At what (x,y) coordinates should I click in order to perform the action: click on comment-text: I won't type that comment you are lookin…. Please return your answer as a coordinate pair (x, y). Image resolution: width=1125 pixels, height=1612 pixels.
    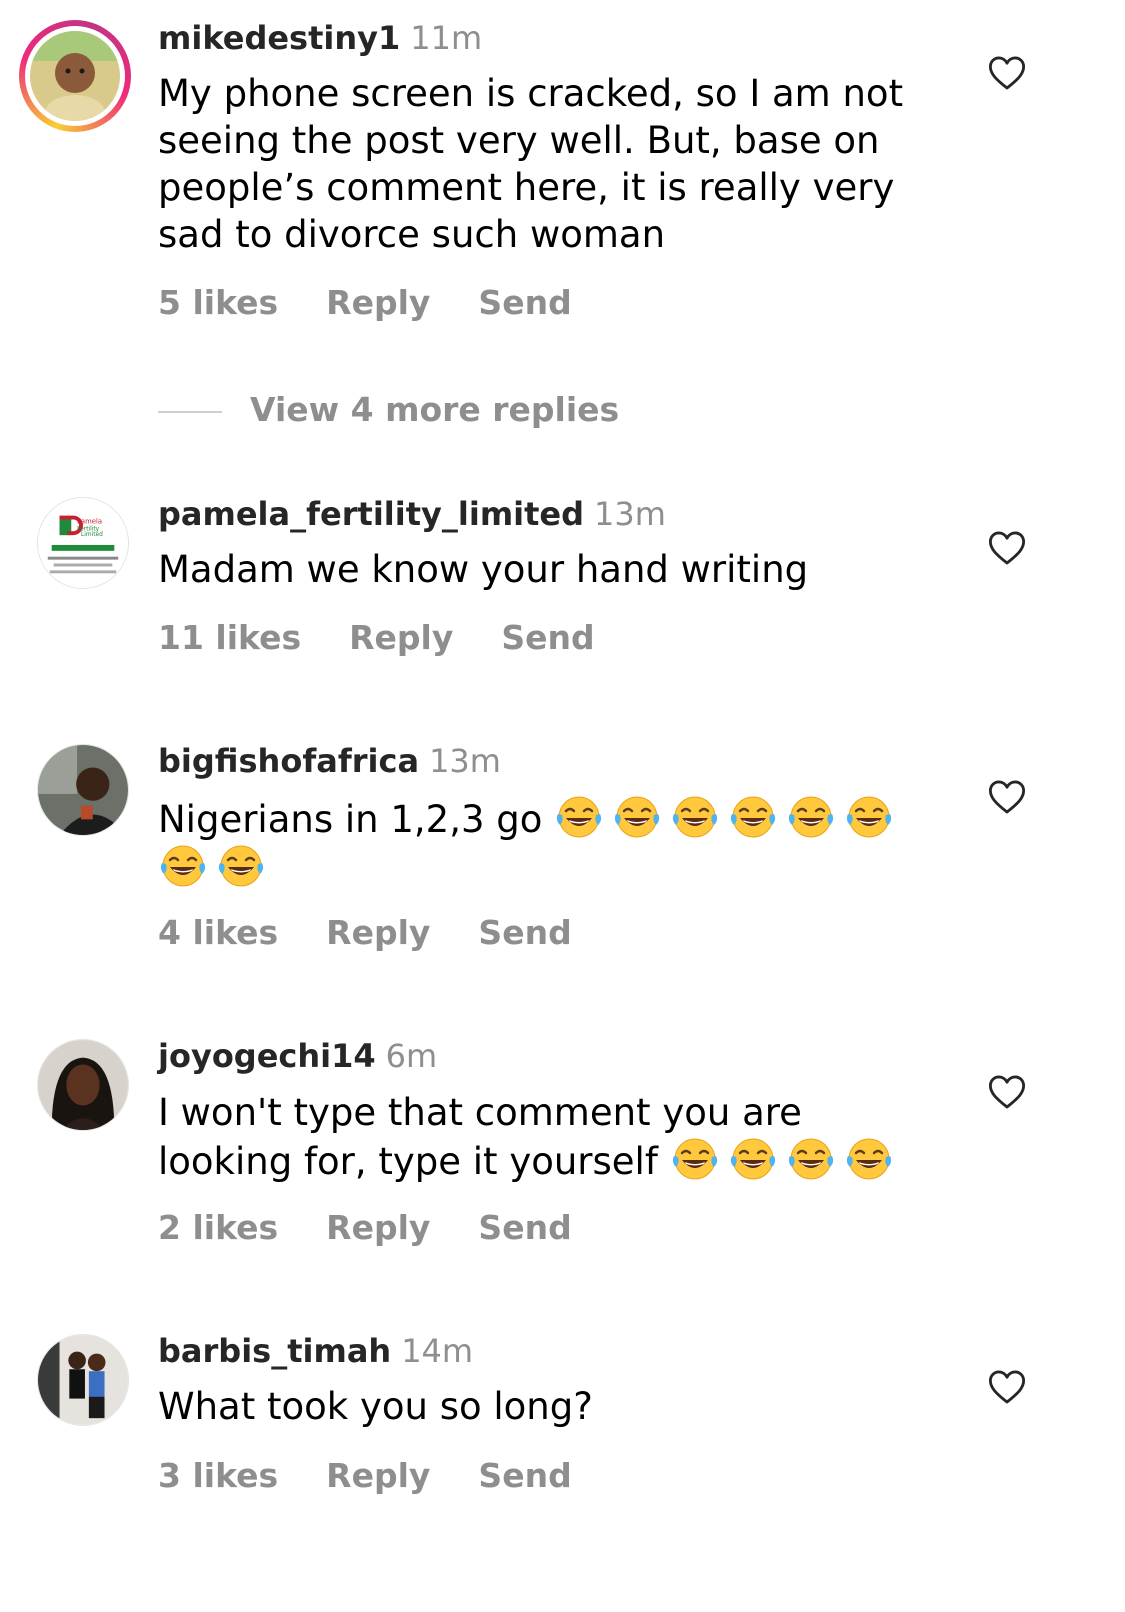
    Looking at the image, I should click on (553, 1137).